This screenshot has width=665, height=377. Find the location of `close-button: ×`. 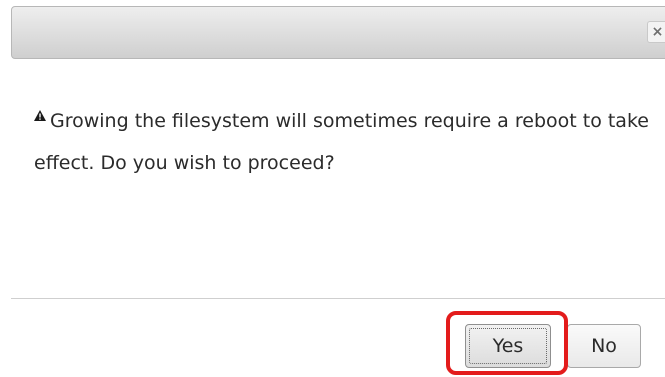

close-button: × is located at coordinates (656, 32).